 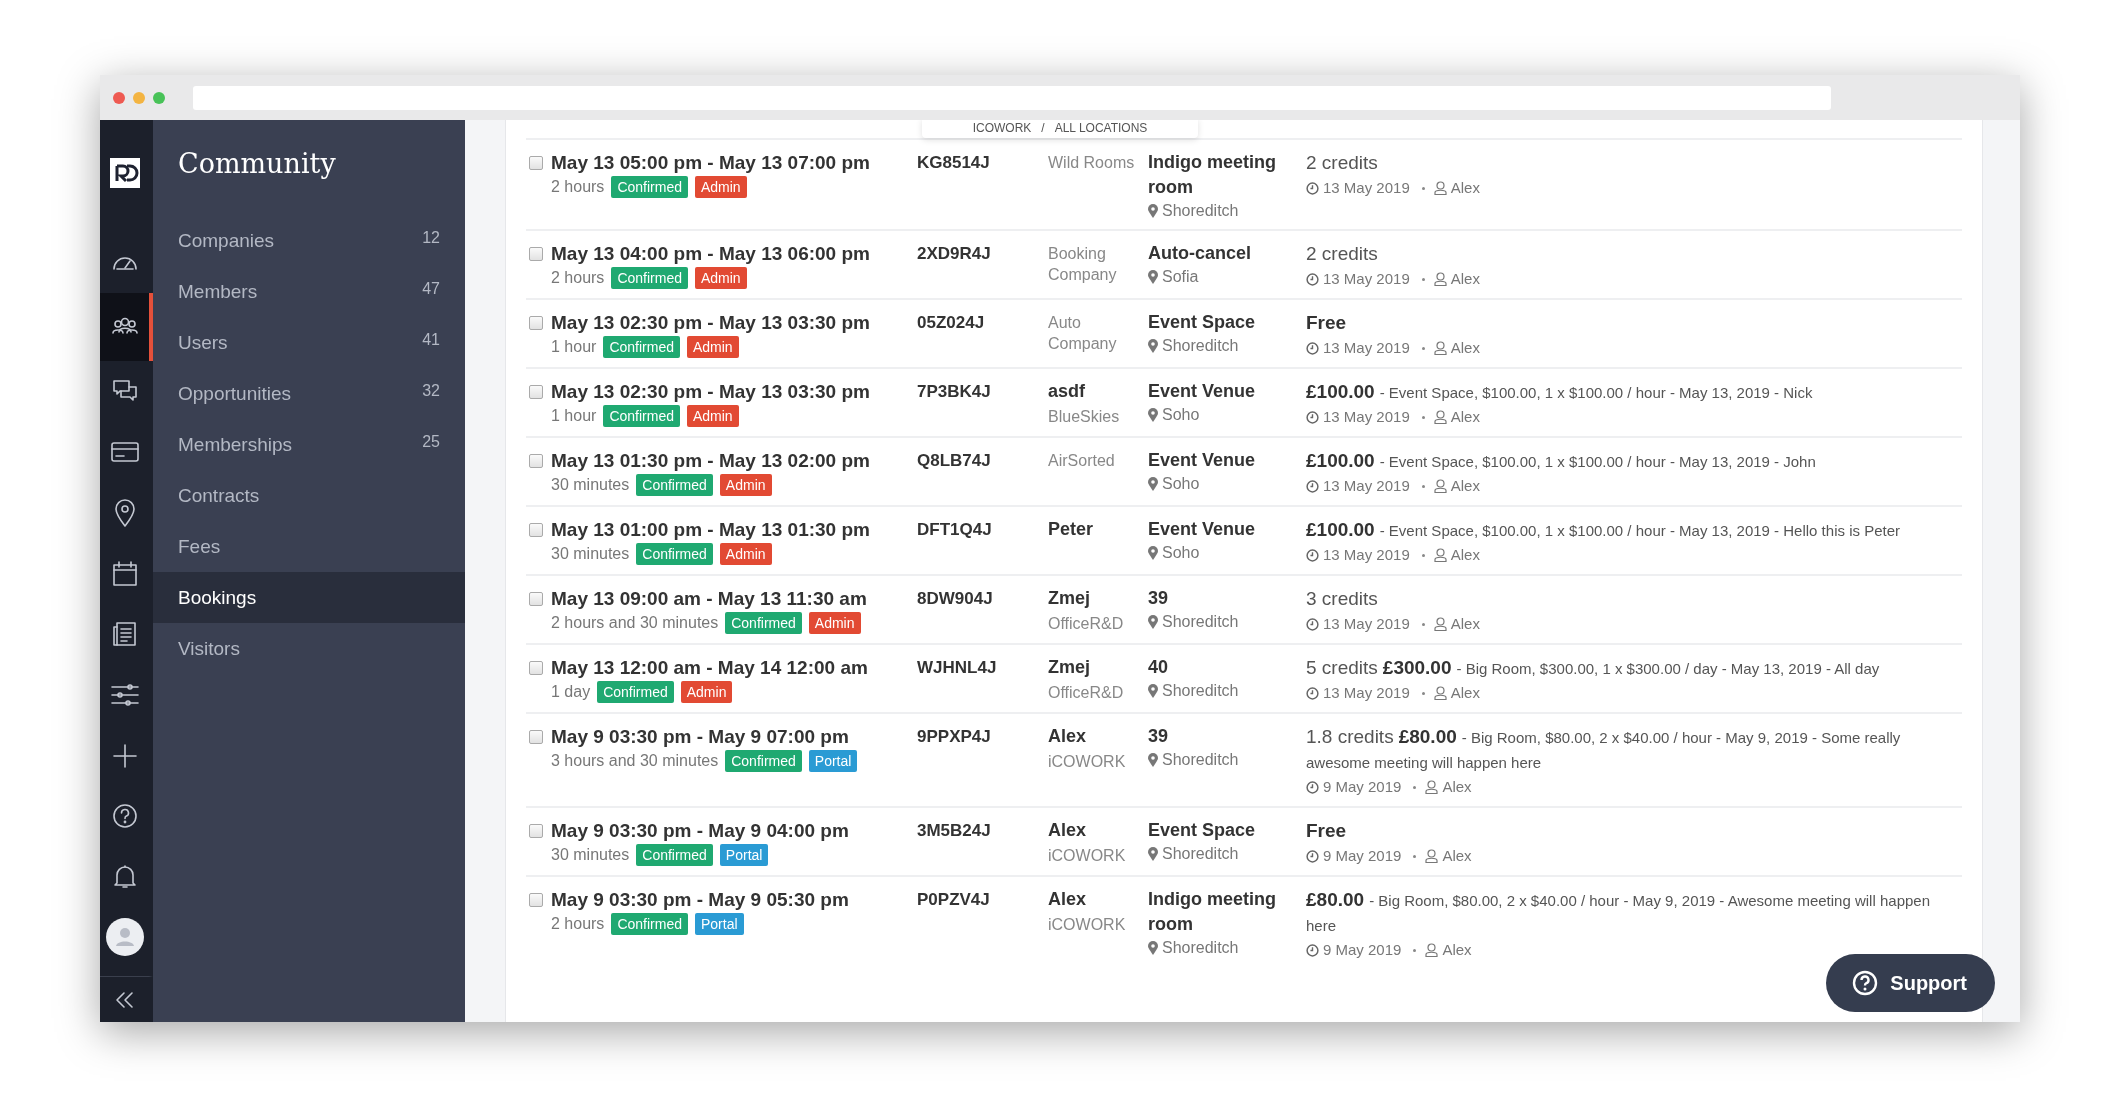 What do you see at coordinates (309, 546) in the screenshot?
I see `sidebar-item: Fees` at bounding box center [309, 546].